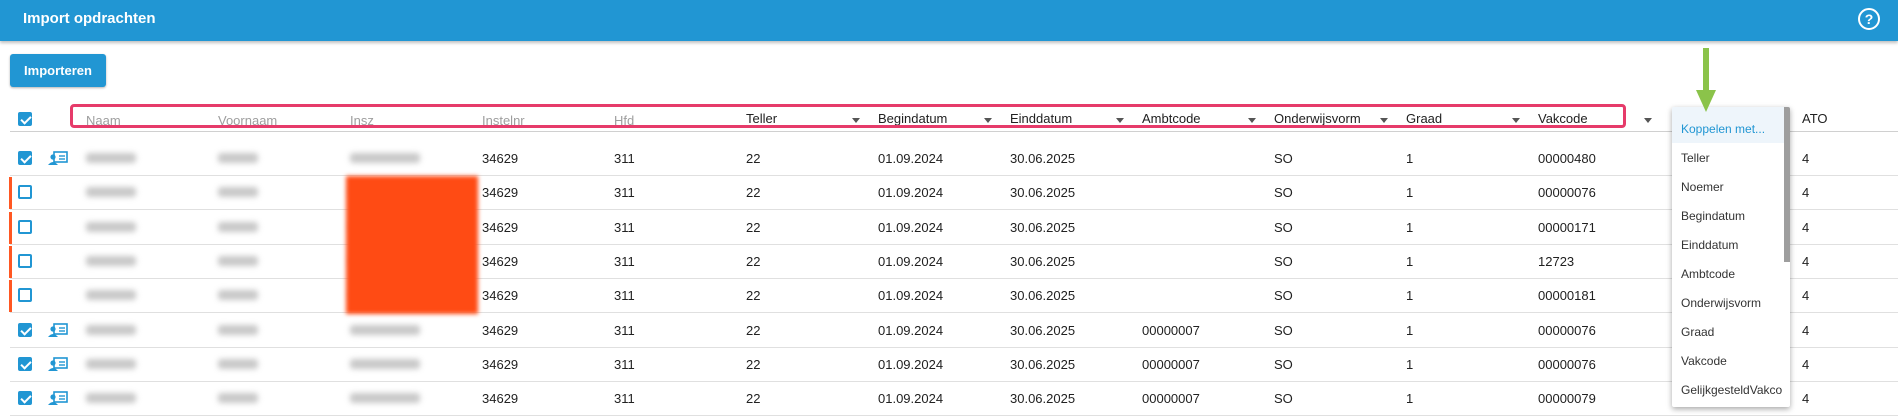 This screenshot has width=1898, height=418. I want to click on menu-item-gelijkgesteldvakcode: GelijkgesteldVakco, so click(1731, 390).